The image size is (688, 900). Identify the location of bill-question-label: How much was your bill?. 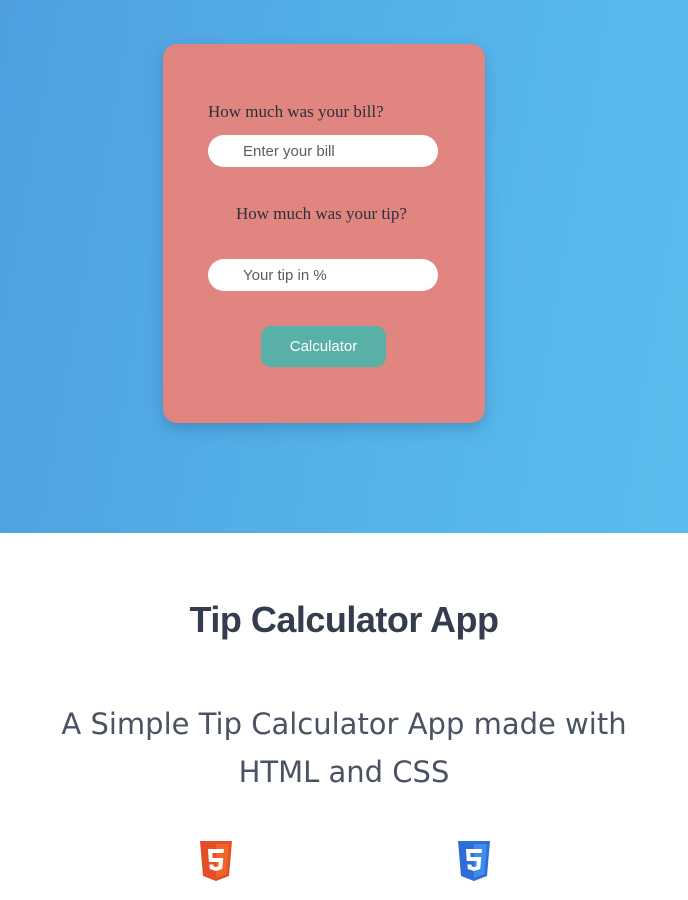
(296, 111).